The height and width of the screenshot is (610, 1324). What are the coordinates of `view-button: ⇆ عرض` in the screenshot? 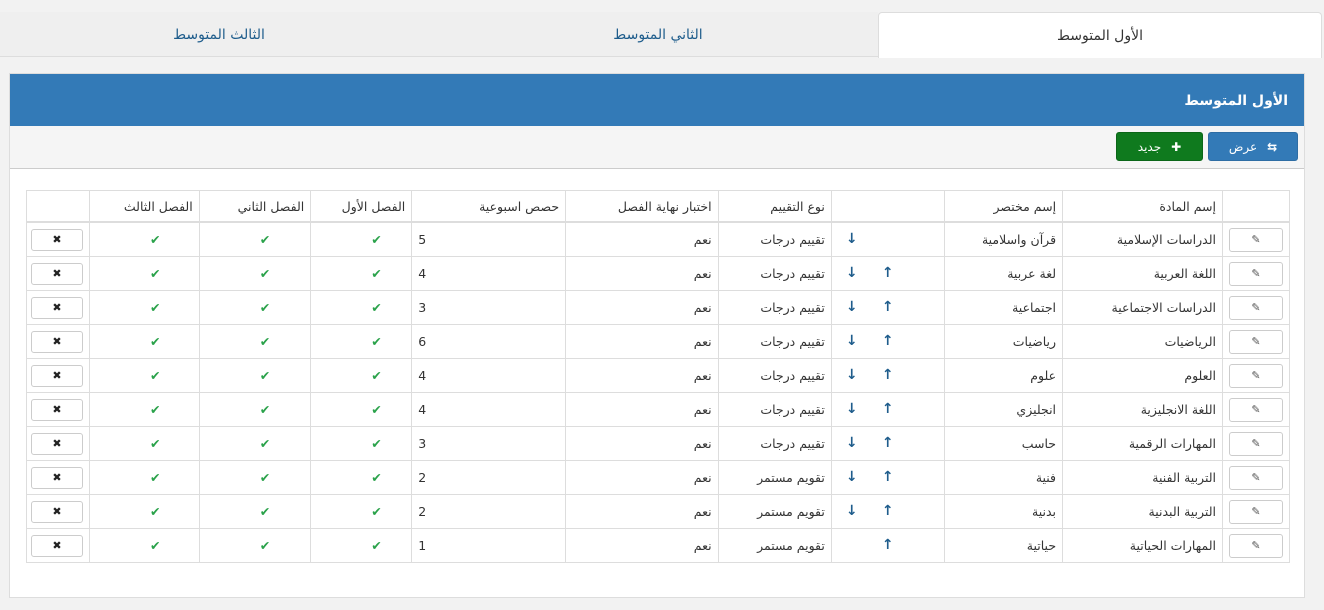 It's located at (1253, 146).